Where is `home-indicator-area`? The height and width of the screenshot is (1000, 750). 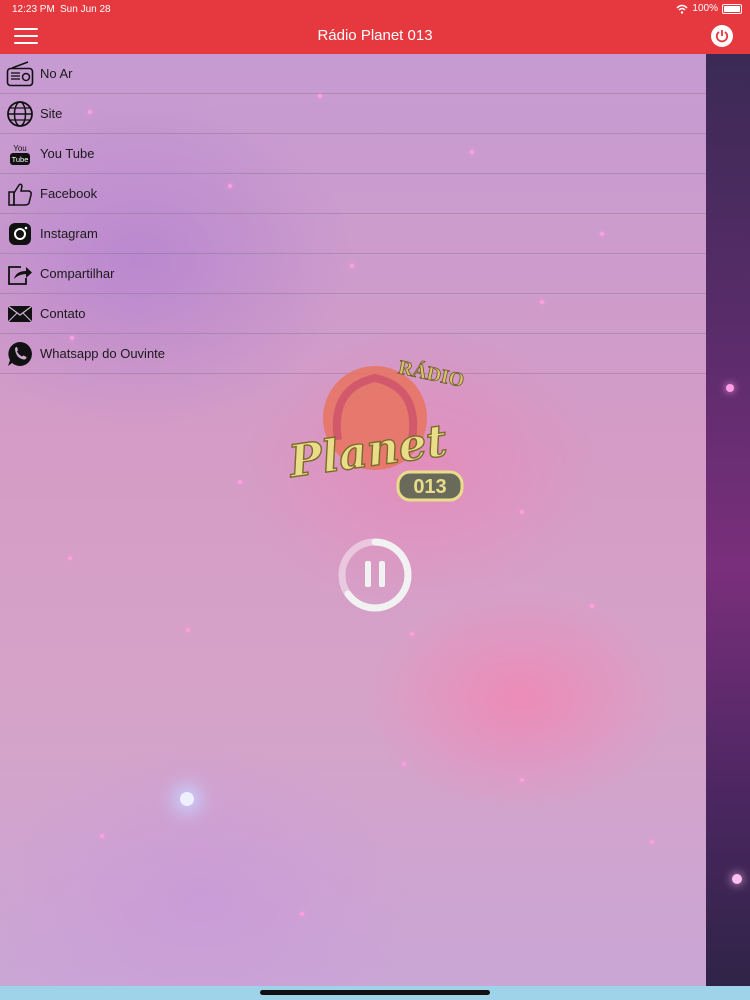
home-indicator-area is located at coordinates (375, 993).